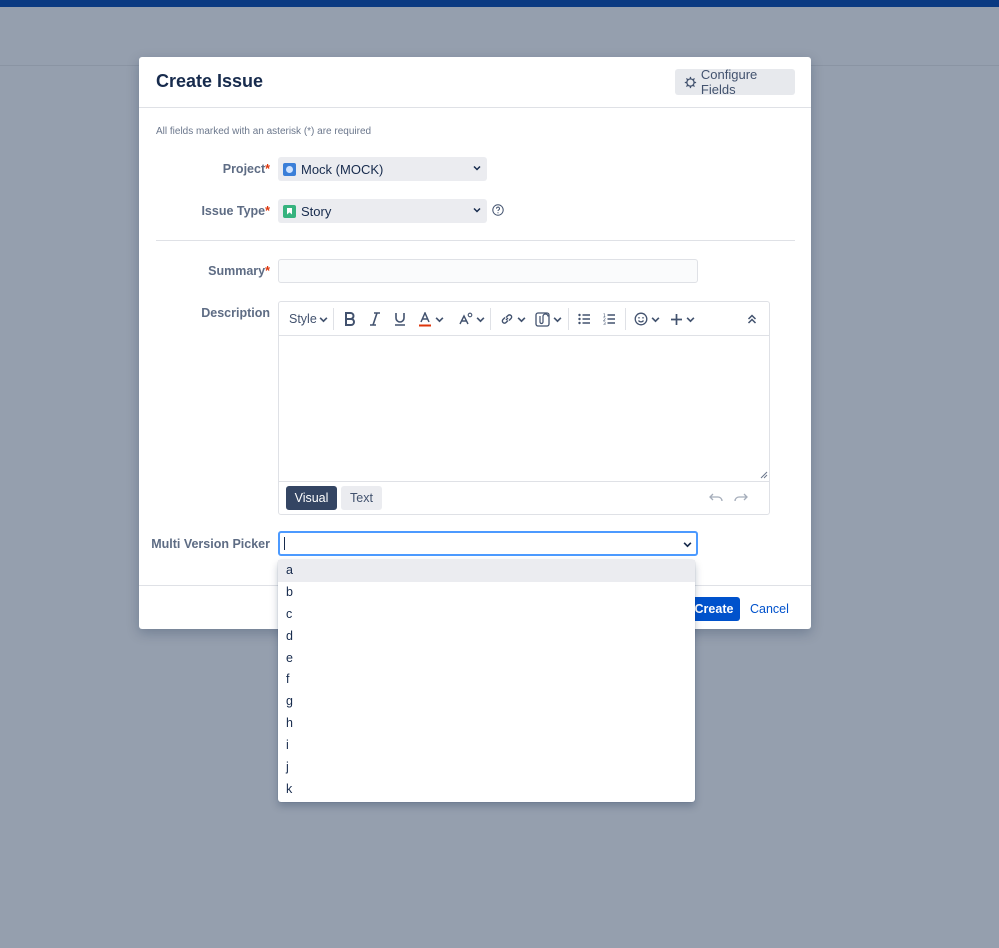  I want to click on story-icon, so click(289, 211).